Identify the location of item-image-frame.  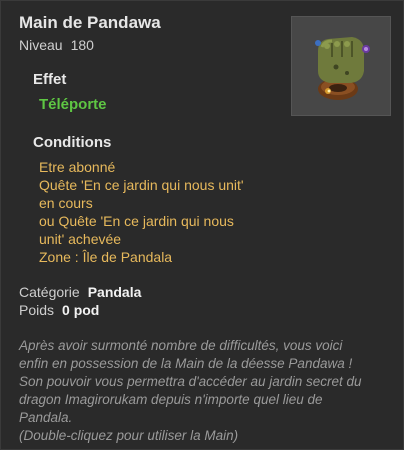
(341, 66).